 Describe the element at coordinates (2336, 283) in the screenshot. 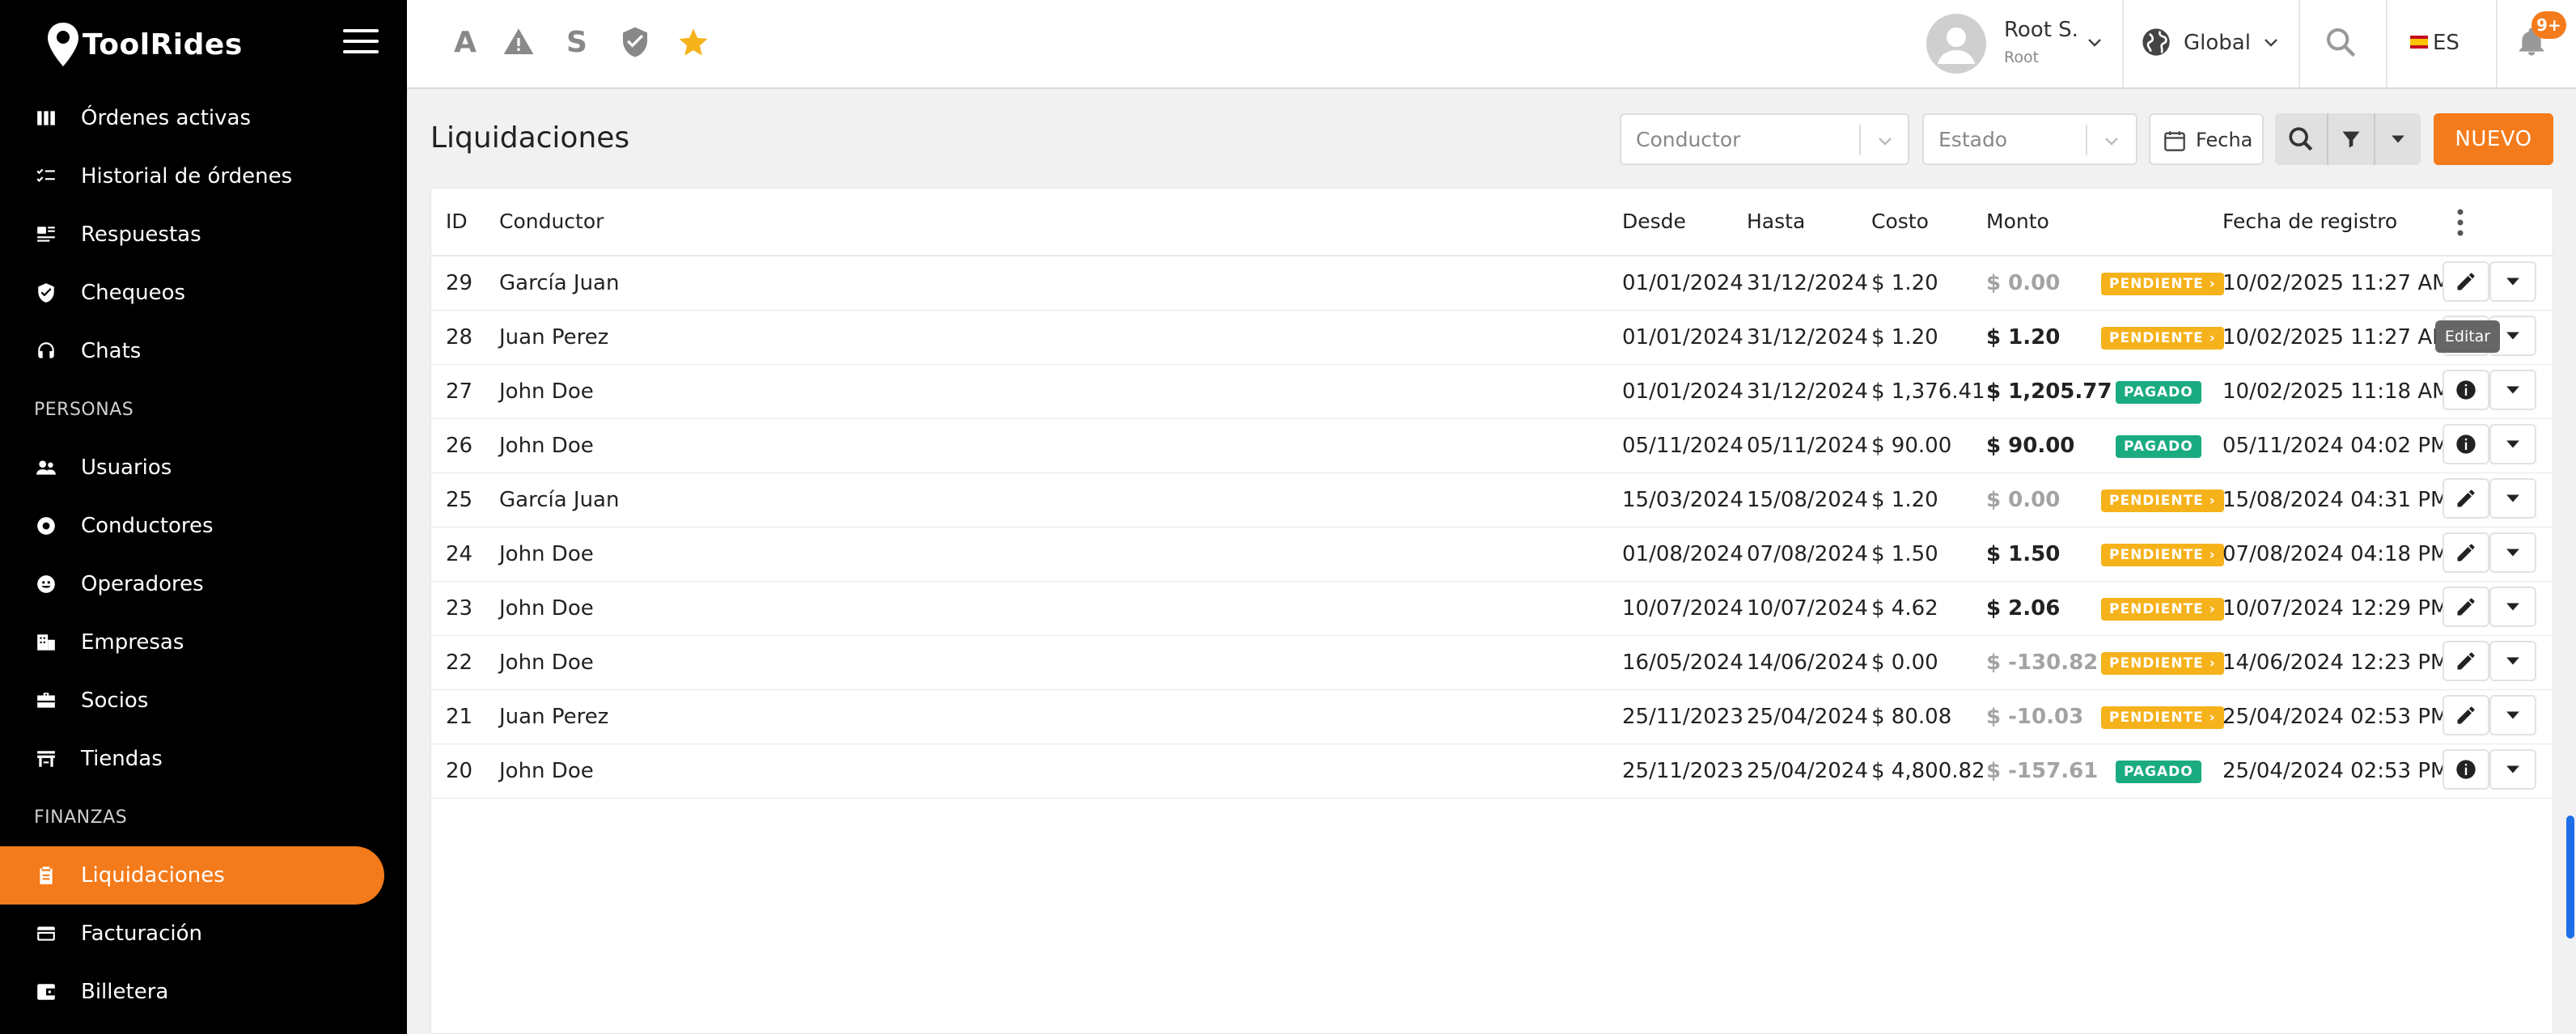

I see `cell-registered: 10/02/2025 11:27 AM` at that location.